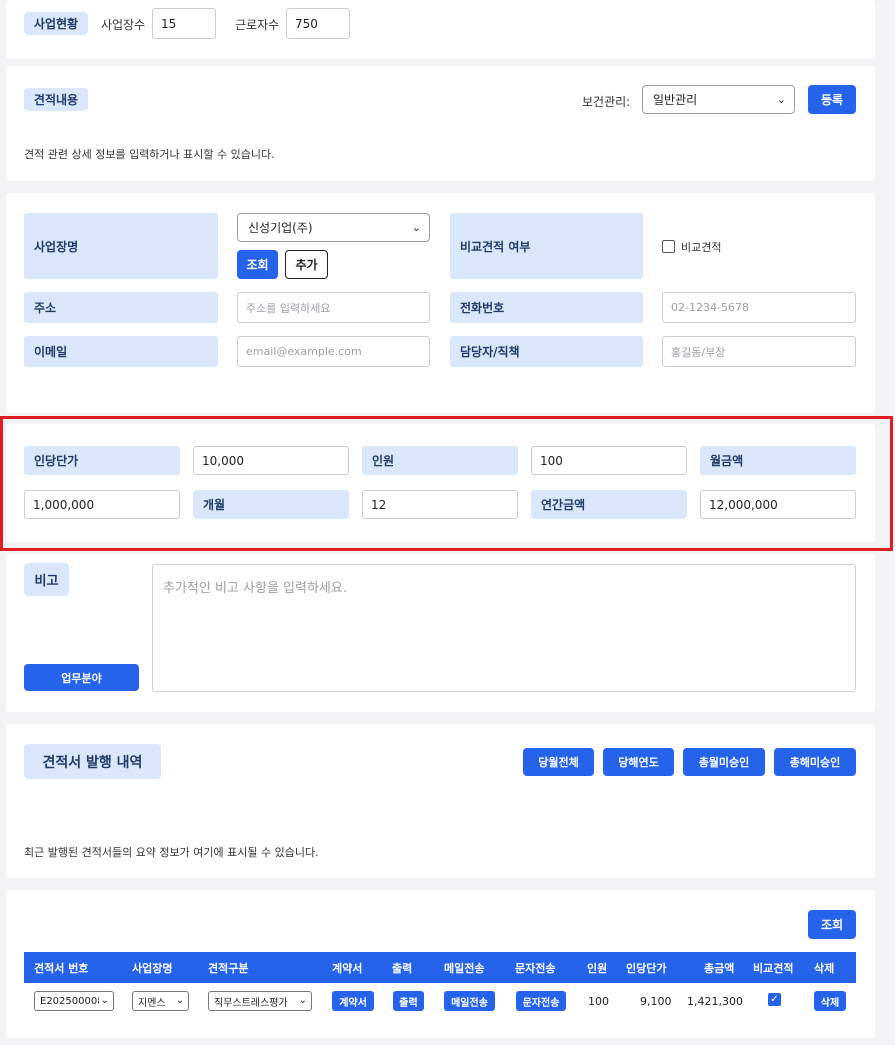 The width and height of the screenshot is (895, 1045). Describe the element at coordinates (598, 1001) in the screenshot. I see `headcount-cell: 100` at that location.